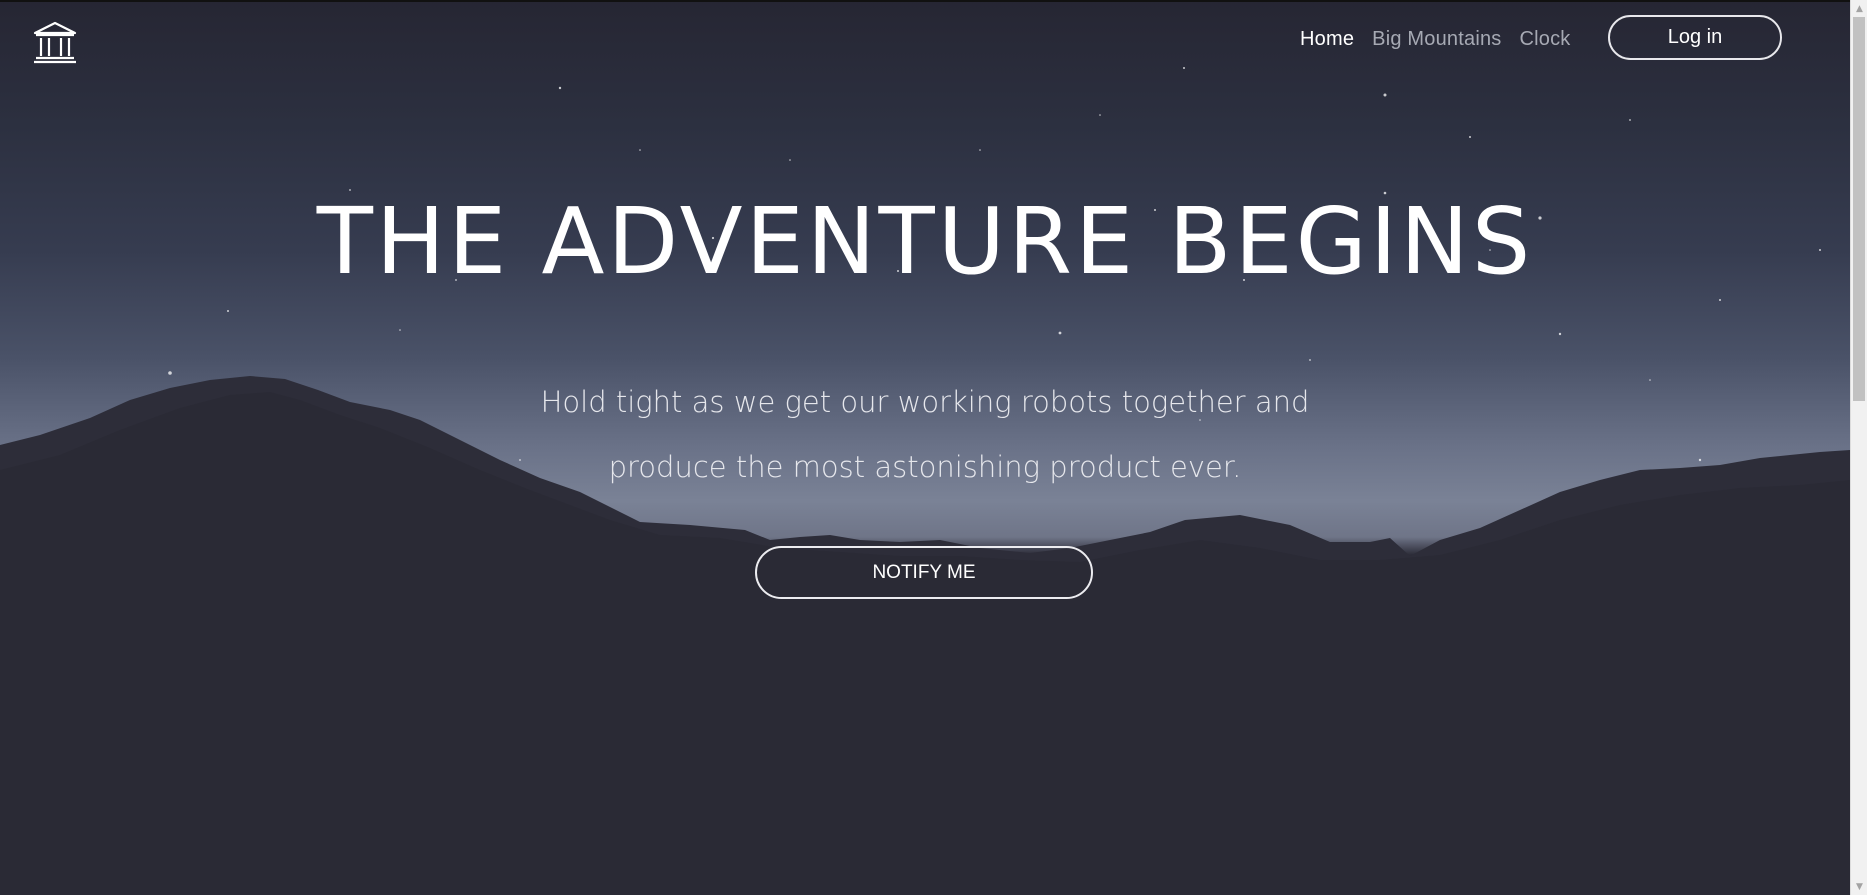  What do you see at coordinates (1545, 39) in the screenshot?
I see `nav-link-clock: Clock` at bounding box center [1545, 39].